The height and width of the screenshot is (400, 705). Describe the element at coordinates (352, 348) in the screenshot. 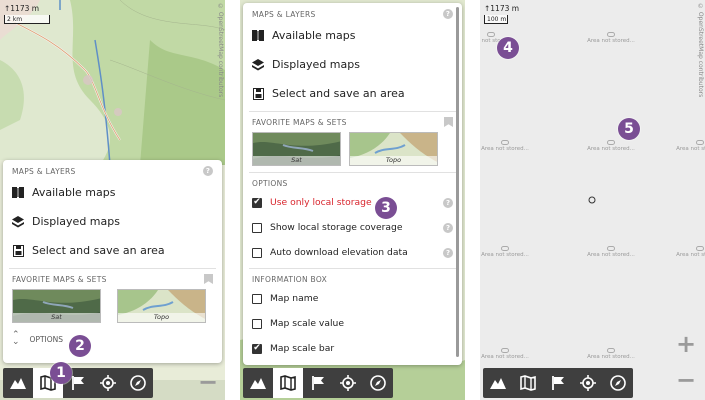

I see `option-map-scale-bar: ✔ Map scale bar` at that location.